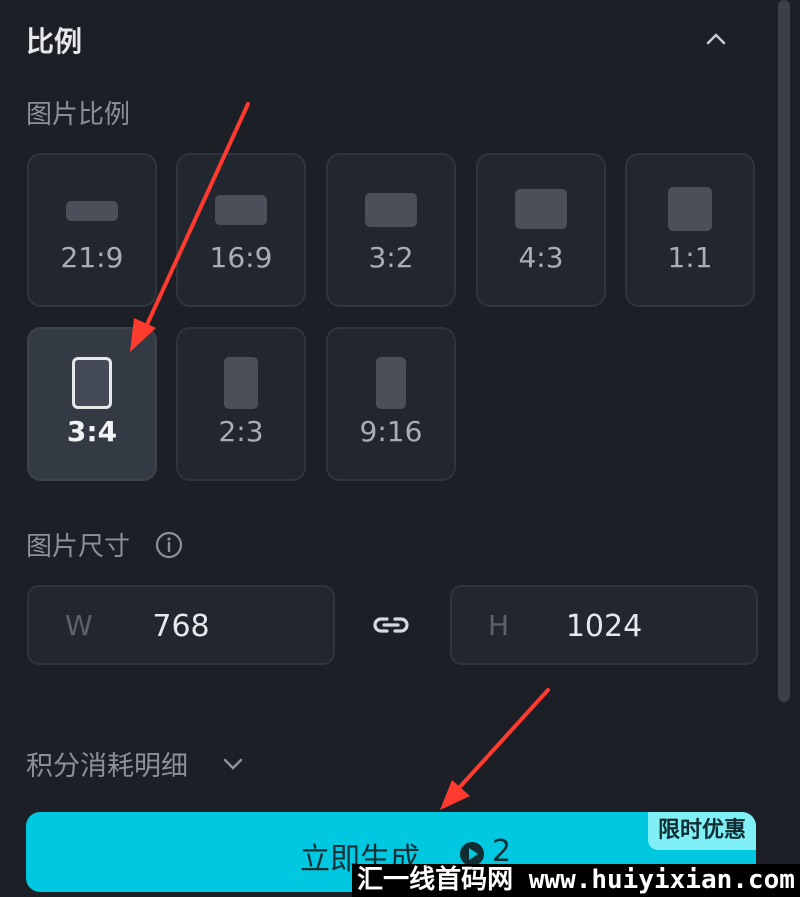 The width and height of the screenshot is (800, 897). Describe the element at coordinates (391, 383) in the screenshot. I see `ratio-9-16-icon` at that location.